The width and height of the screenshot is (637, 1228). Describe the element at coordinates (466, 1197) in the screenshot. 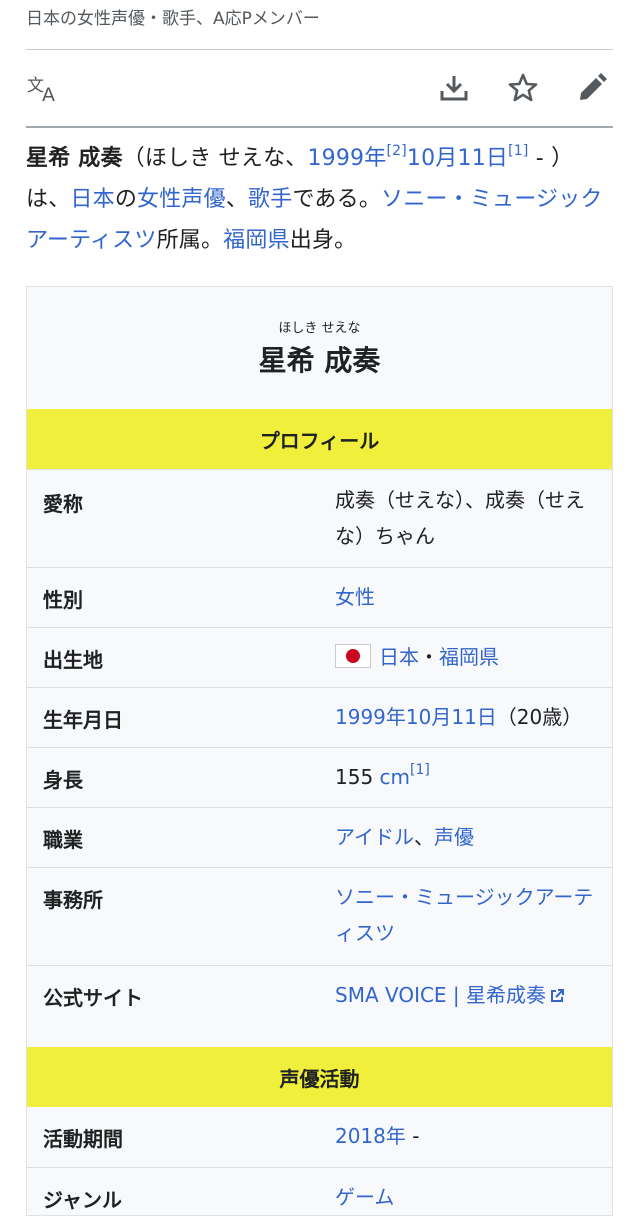

I see `link-game: ゲーム` at that location.